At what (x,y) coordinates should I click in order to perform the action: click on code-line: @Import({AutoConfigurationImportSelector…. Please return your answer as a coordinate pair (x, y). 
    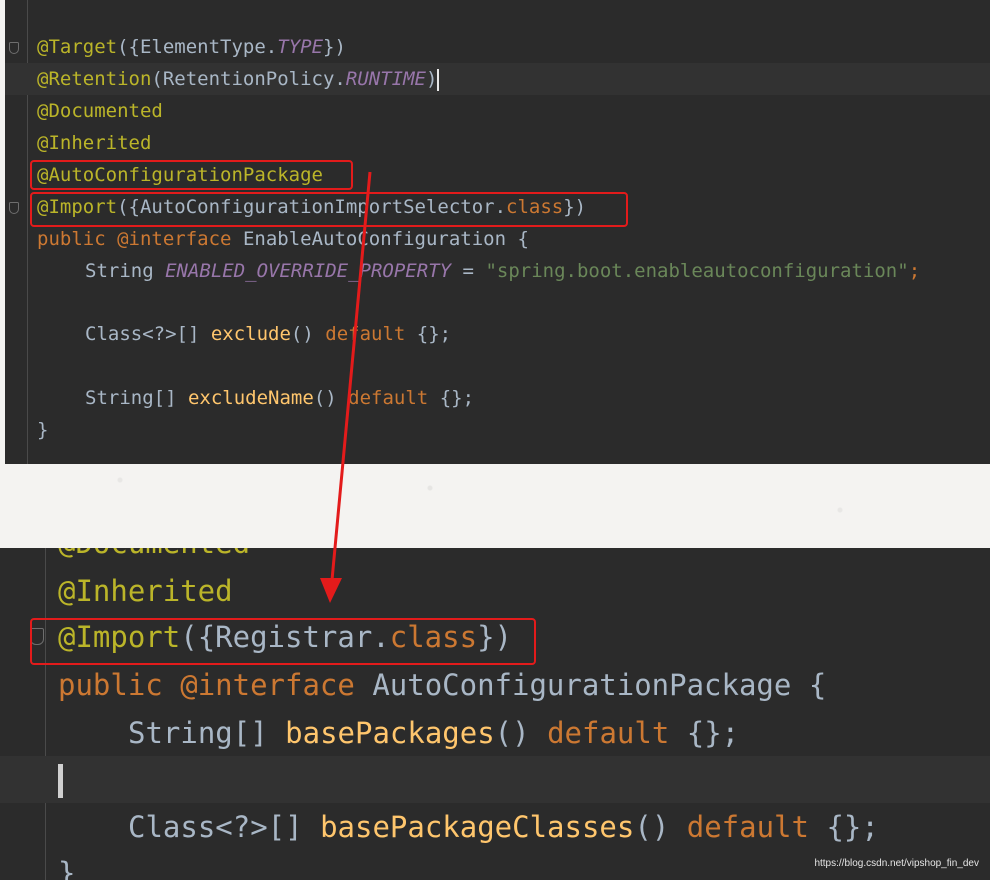
    Looking at the image, I should click on (312, 207).